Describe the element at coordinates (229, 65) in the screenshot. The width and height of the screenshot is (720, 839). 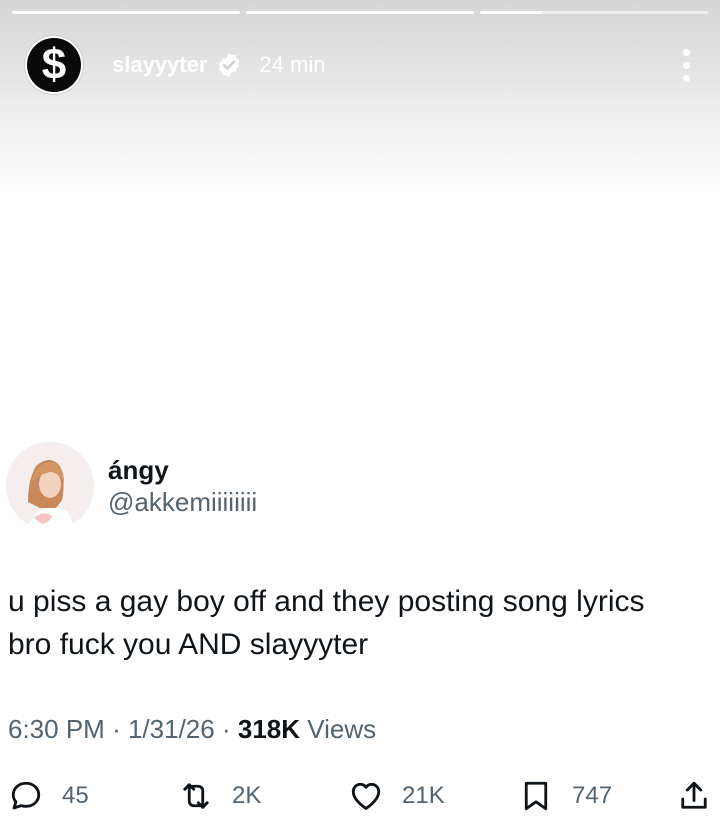
I see `verified-badge-icon` at that location.